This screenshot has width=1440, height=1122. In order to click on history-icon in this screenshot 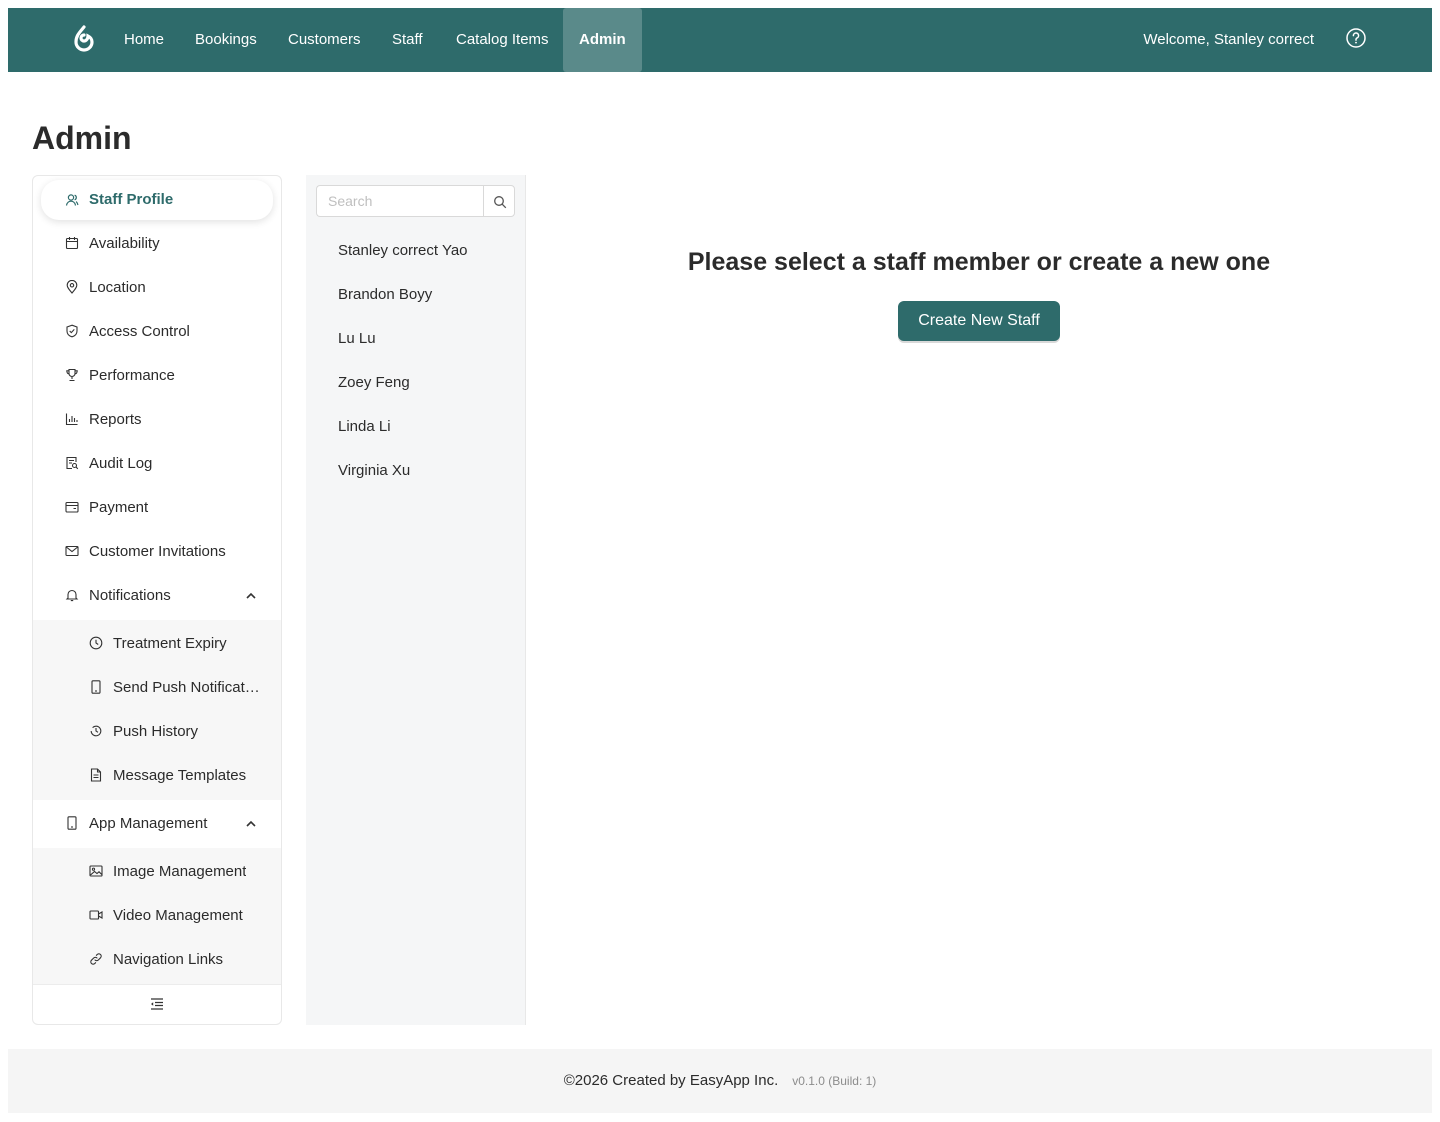, I will do `click(96, 731)`.